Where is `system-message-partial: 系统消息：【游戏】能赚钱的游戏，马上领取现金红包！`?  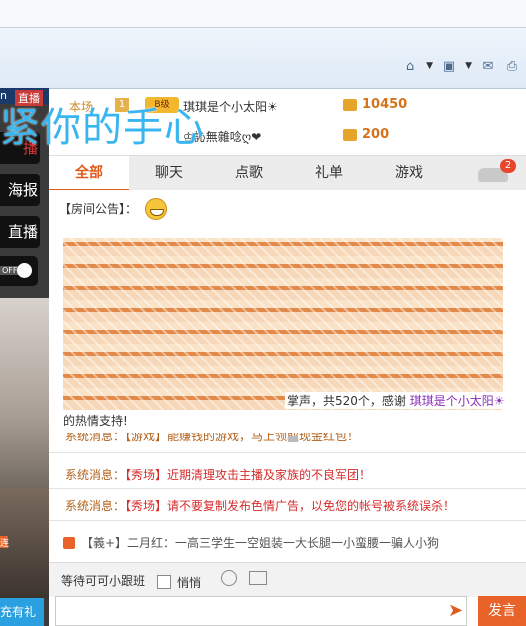 system-message-partial: 系统消息：【游戏】能赚钱的游戏，马上领取现金红包！ is located at coordinates (212, 438).